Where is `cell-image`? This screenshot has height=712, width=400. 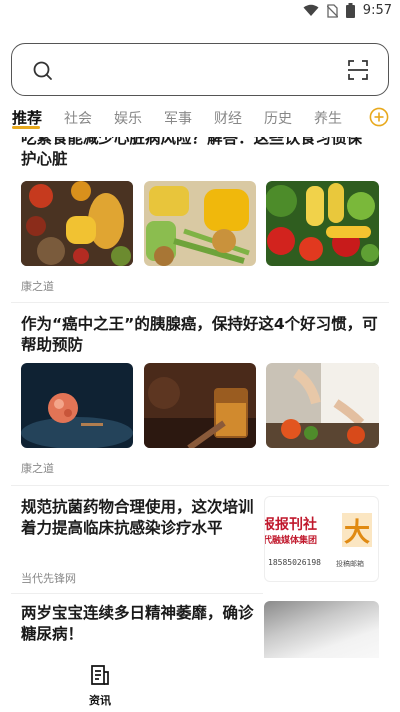 cell-image is located at coordinates (77, 405).